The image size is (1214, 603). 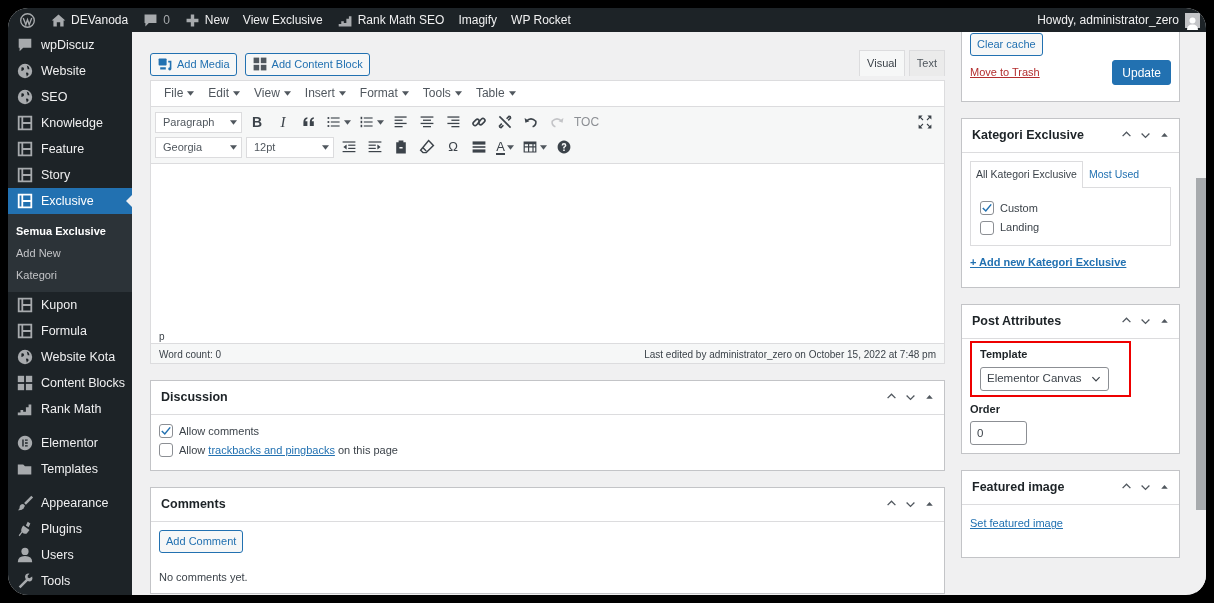 What do you see at coordinates (25, 581) in the screenshot?
I see `wrench-icon` at bounding box center [25, 581].